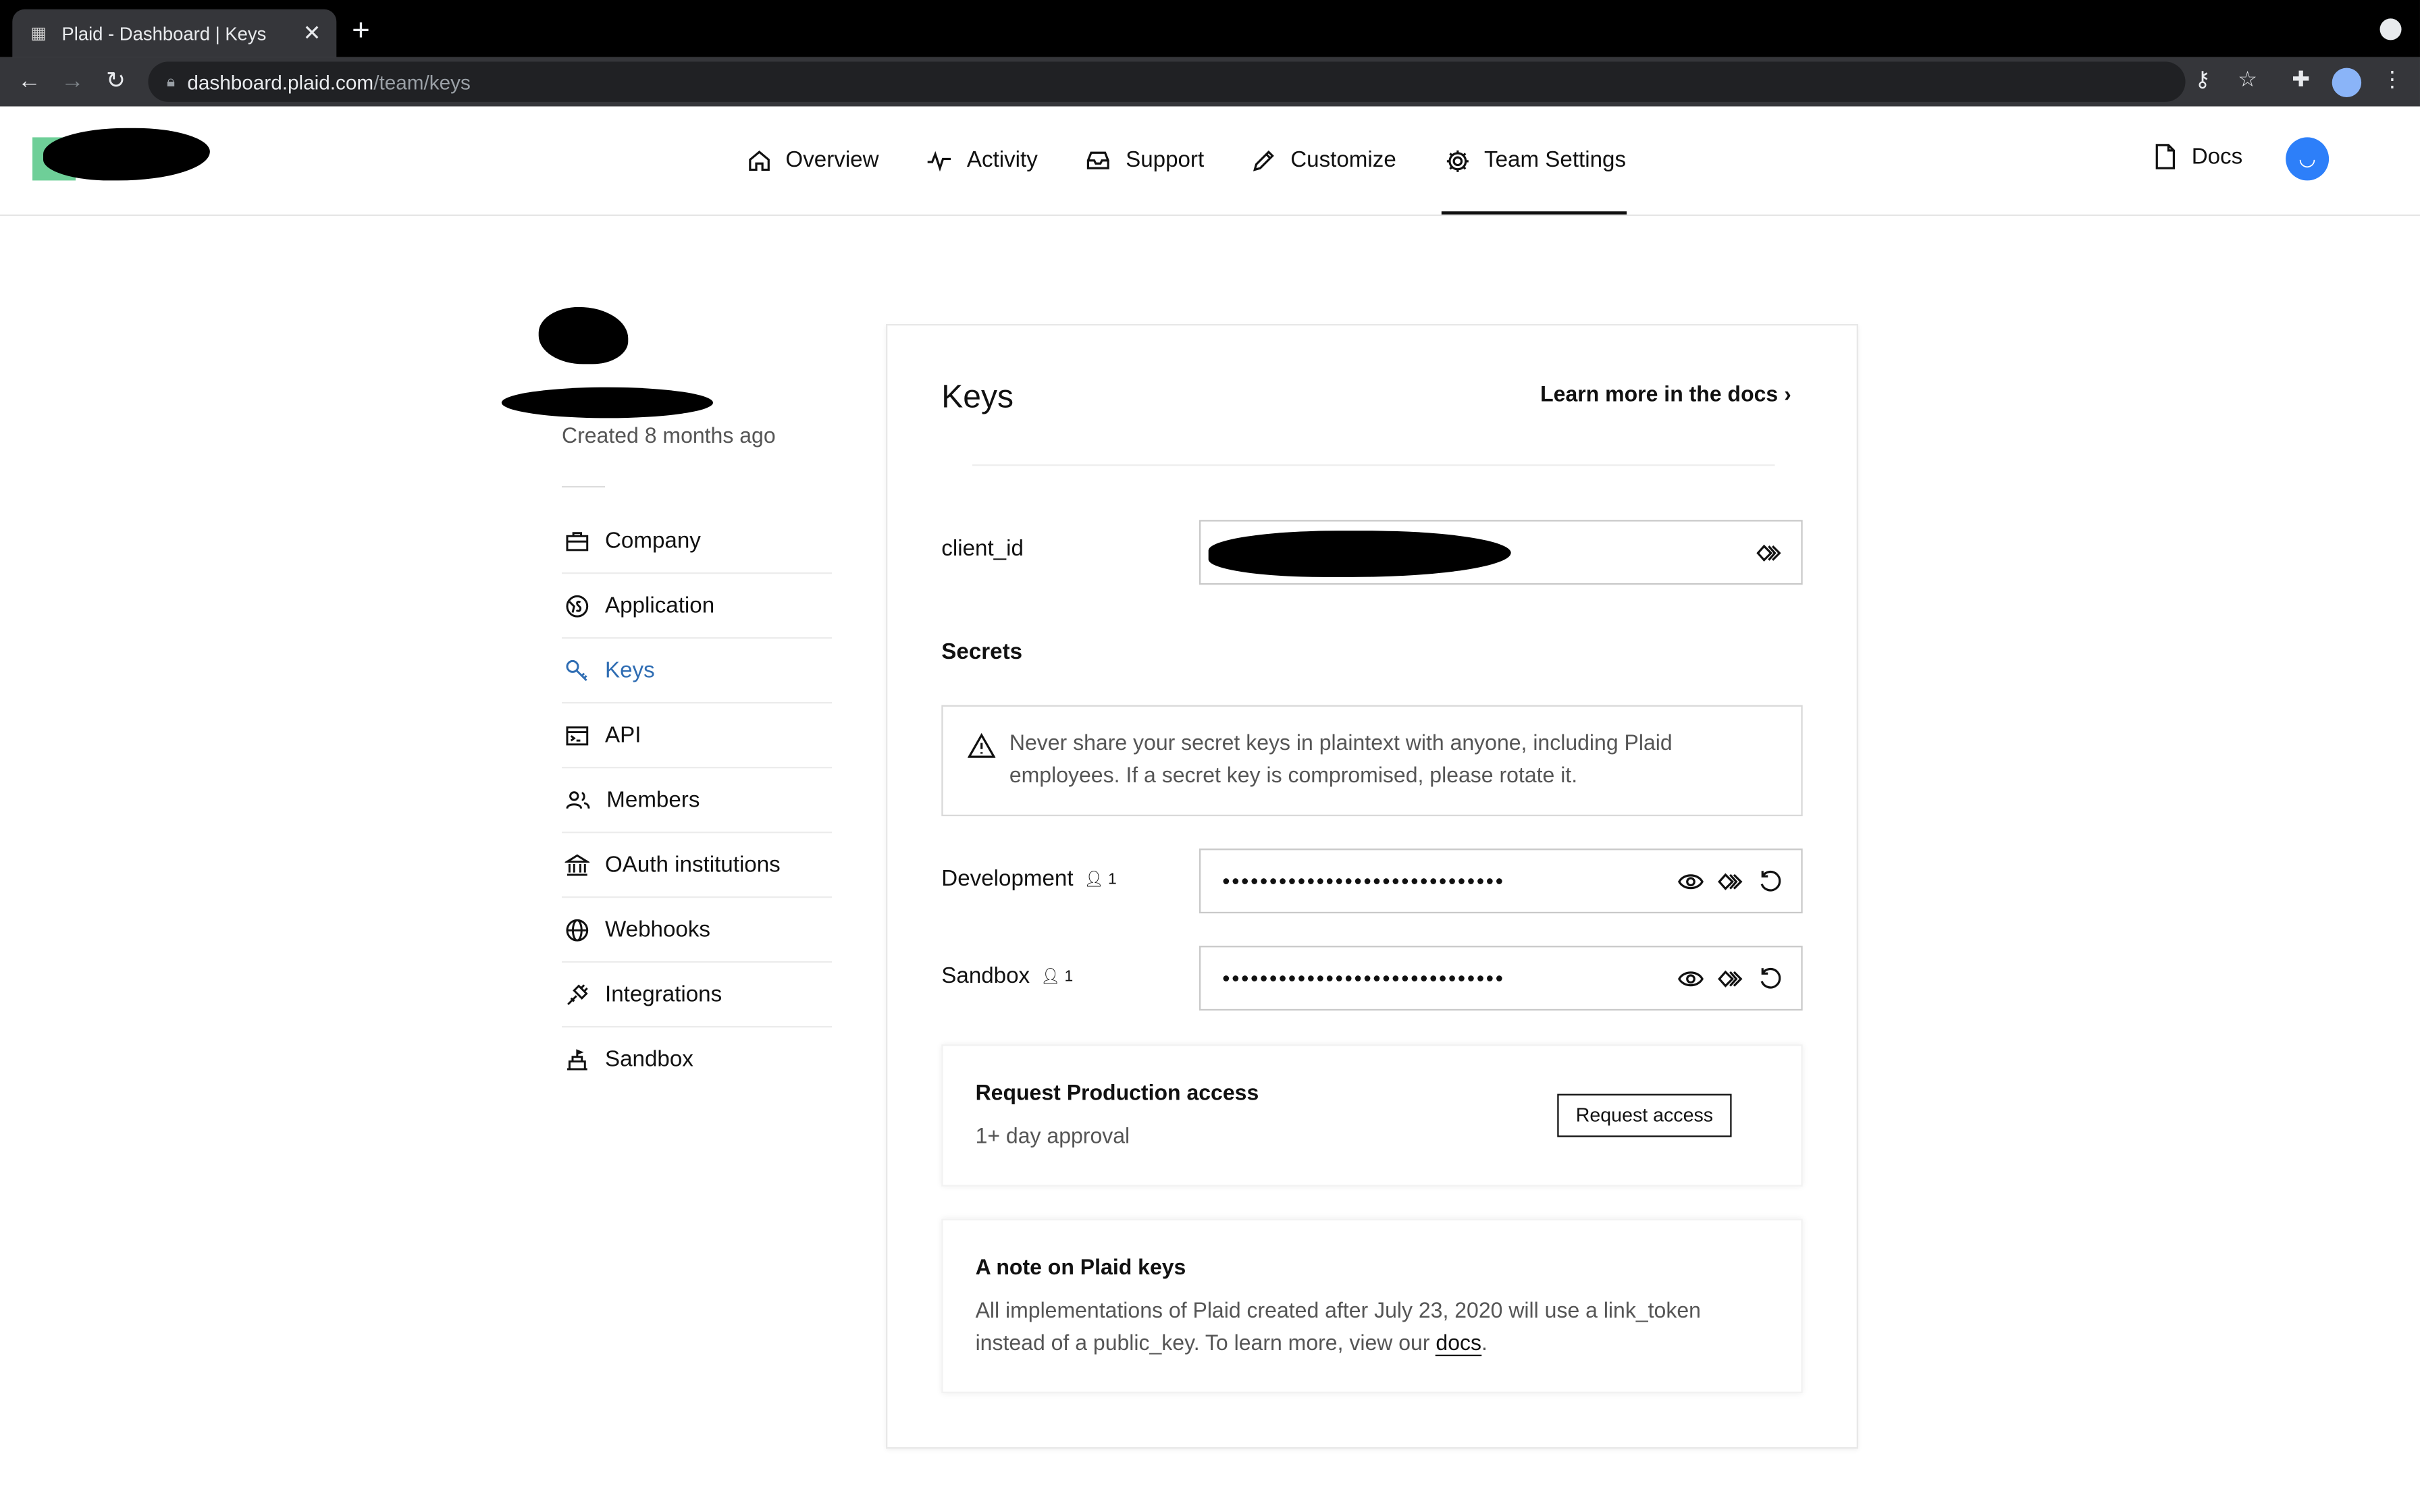 The width and height of the screenshot is (2420, 1512). Describe the element at coordinates (1167, 81) in the screenshot. I see `address-bar: 🔒︎ dashboard.plaid.com/team/keys` at that location.